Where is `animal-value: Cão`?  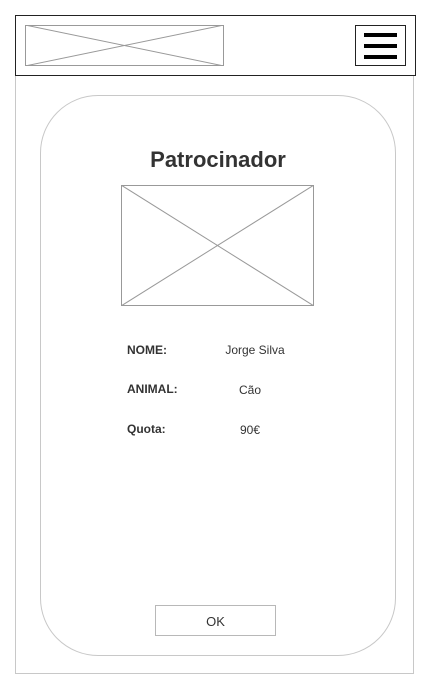 animal-value: Cão is located at coordinates (249, 390).